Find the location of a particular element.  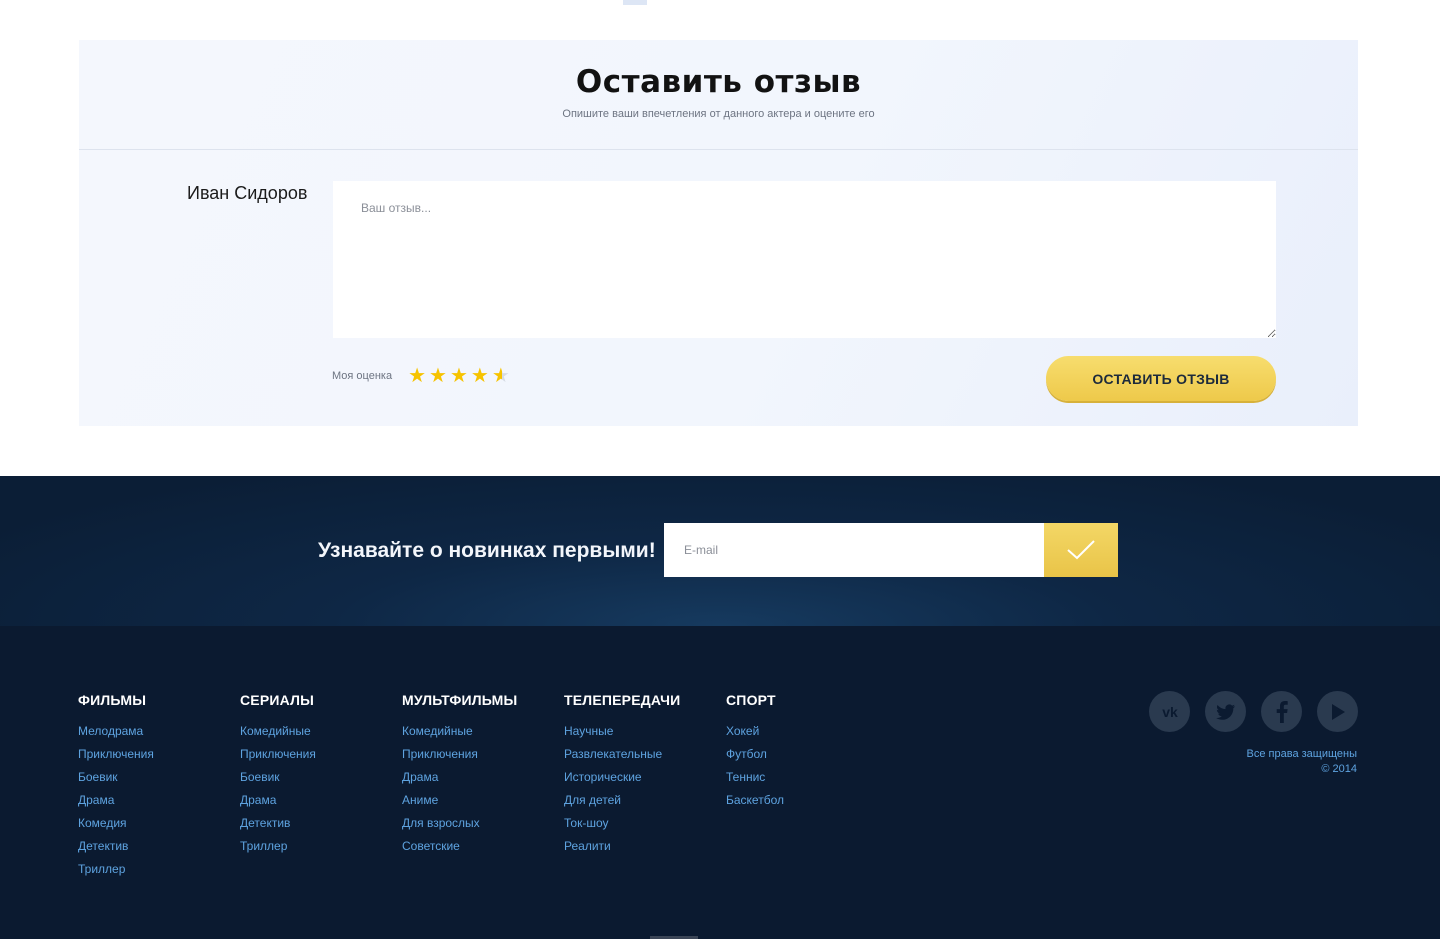

youtube-button is located at coordinates (1337, 711).